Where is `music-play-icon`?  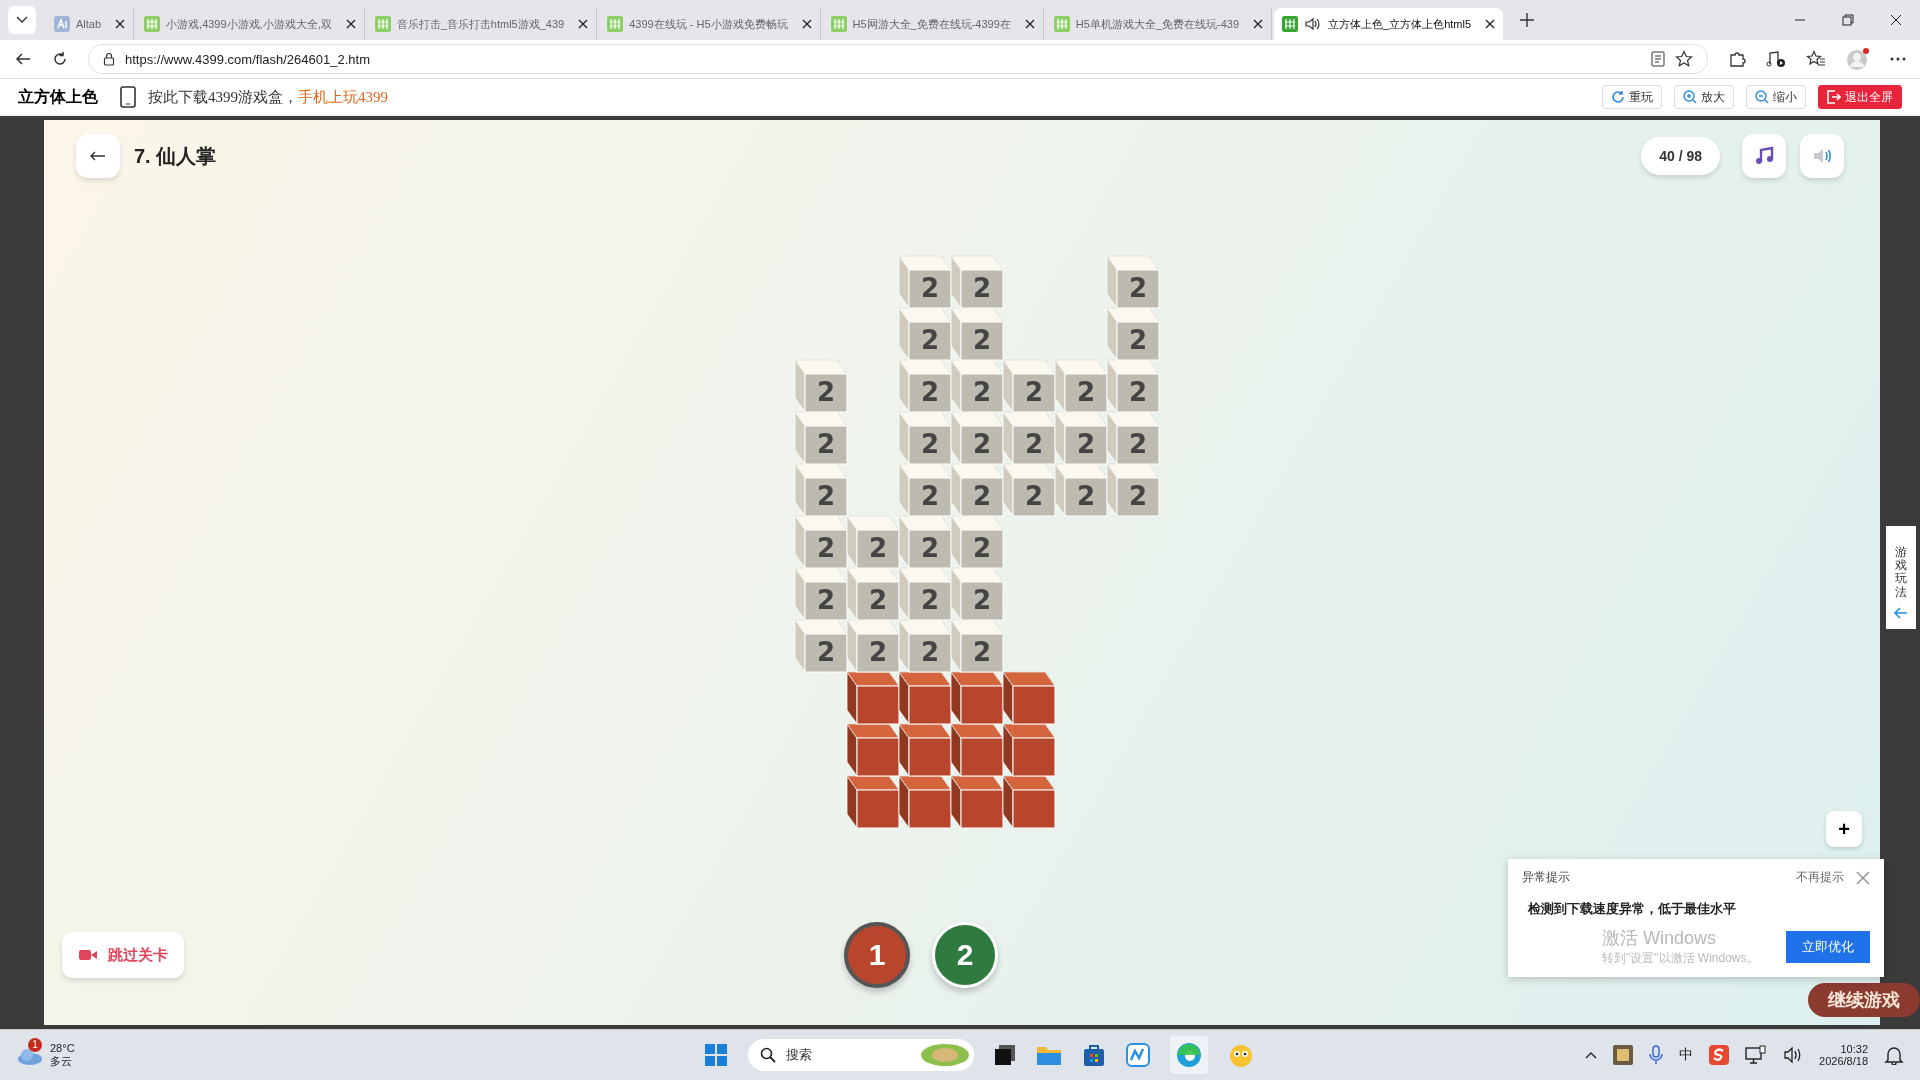 music-play-icon is located at coordinates (1776, 59).